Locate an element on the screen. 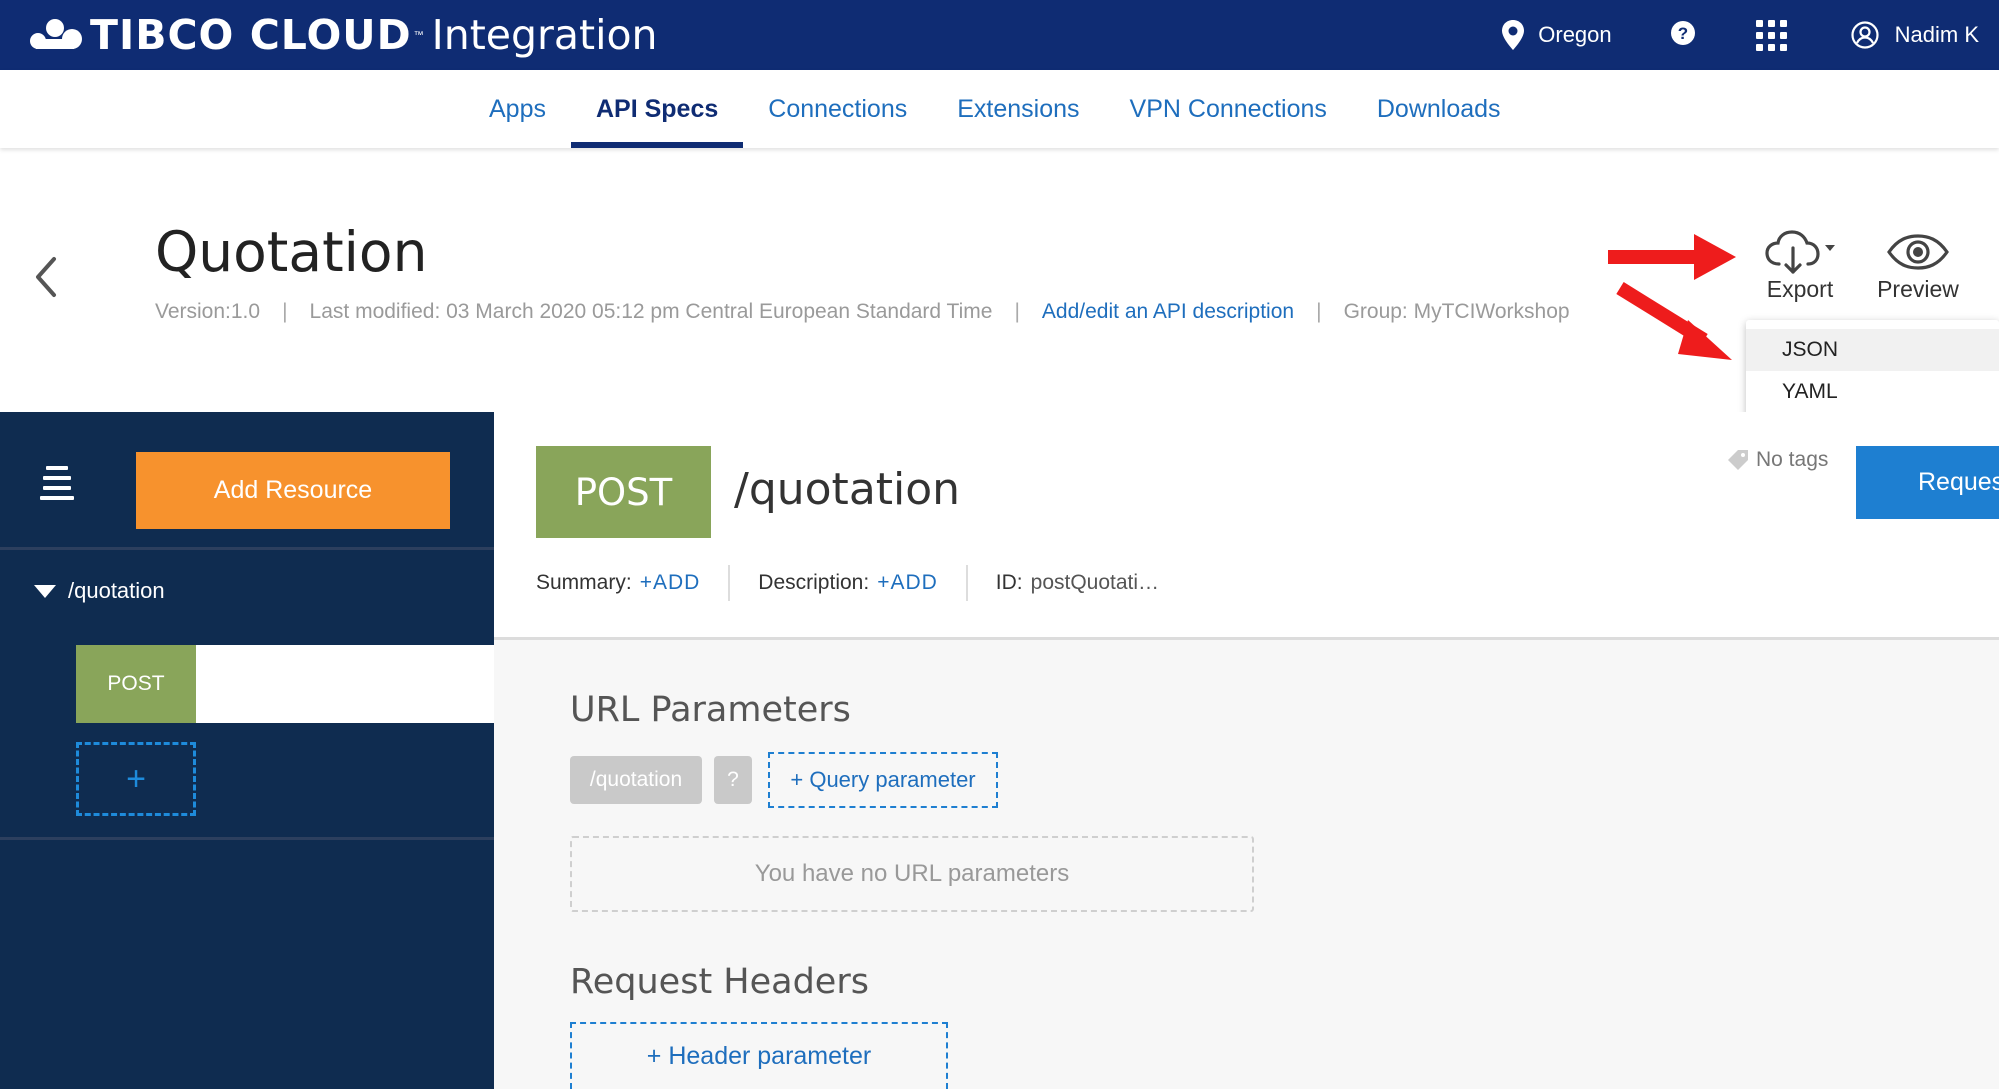 Image resolution: width=1999 pixels, height=1089 pixels. caret-down-icon is located at coordinates (45, 591).